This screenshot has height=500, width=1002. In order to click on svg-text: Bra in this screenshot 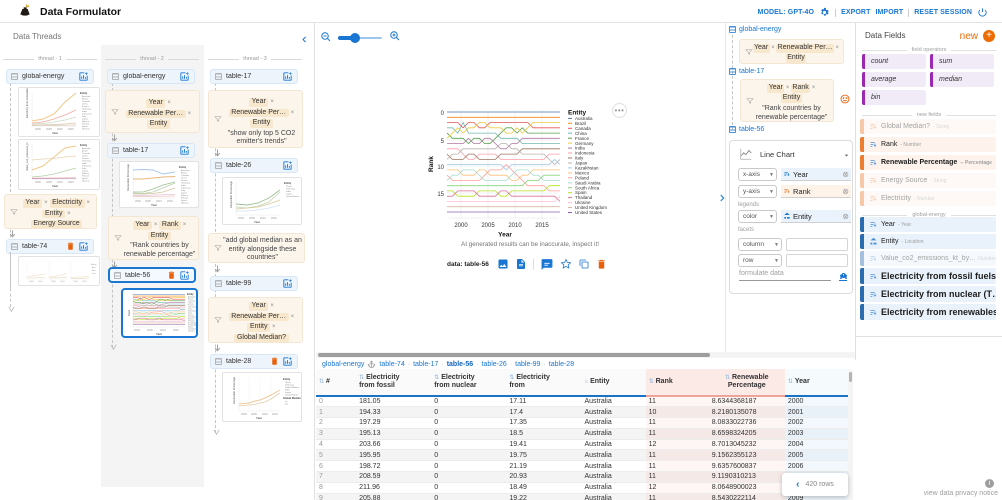, I will do `click(94, 270)`.